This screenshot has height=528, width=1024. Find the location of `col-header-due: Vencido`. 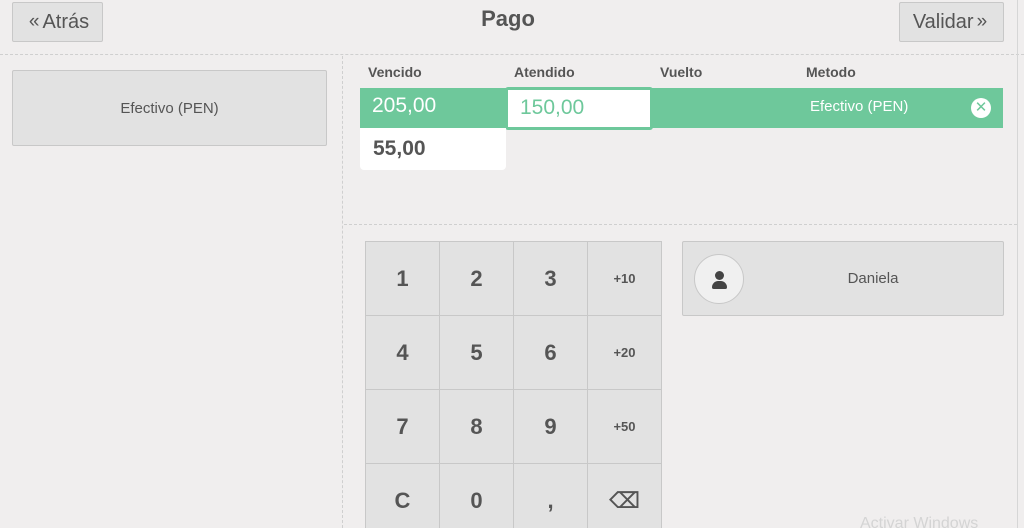

col-header-due: Vencido is located at coordinates (395, 72).